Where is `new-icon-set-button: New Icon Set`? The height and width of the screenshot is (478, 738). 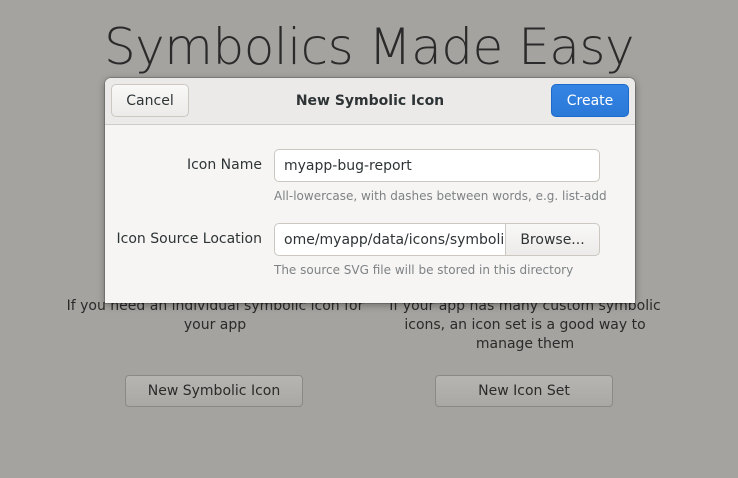 new-icon-set-button: New Icon Set is located at coordinates (524, 391).